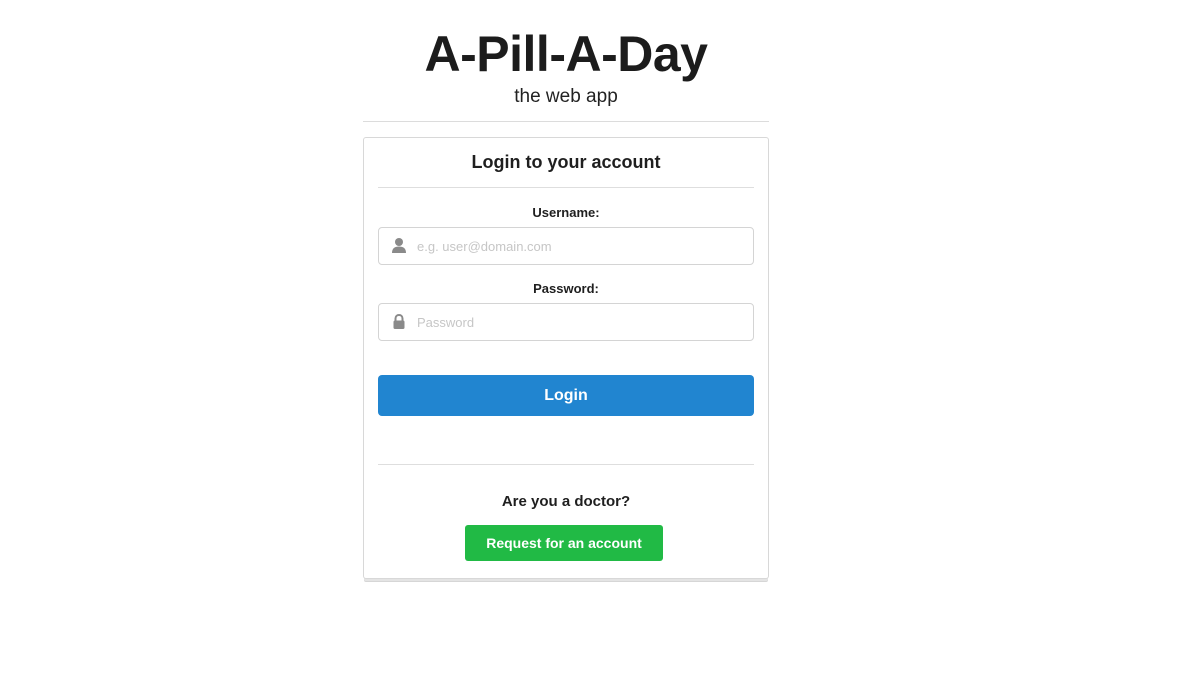 Image resolution: width=1182 pixels, height=676 pixels. I want to click on header-divider, so click(566, 121).